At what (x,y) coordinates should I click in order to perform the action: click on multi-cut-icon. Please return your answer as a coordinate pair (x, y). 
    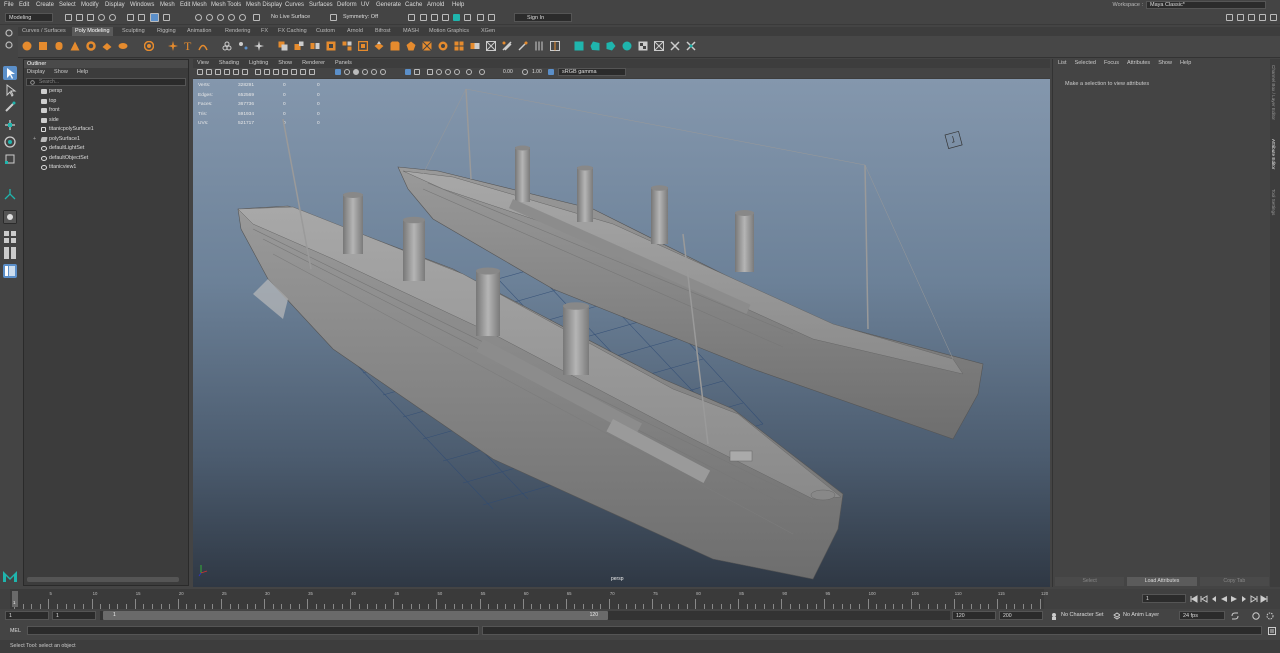
    Looking at the image, I should click on (523, 46).